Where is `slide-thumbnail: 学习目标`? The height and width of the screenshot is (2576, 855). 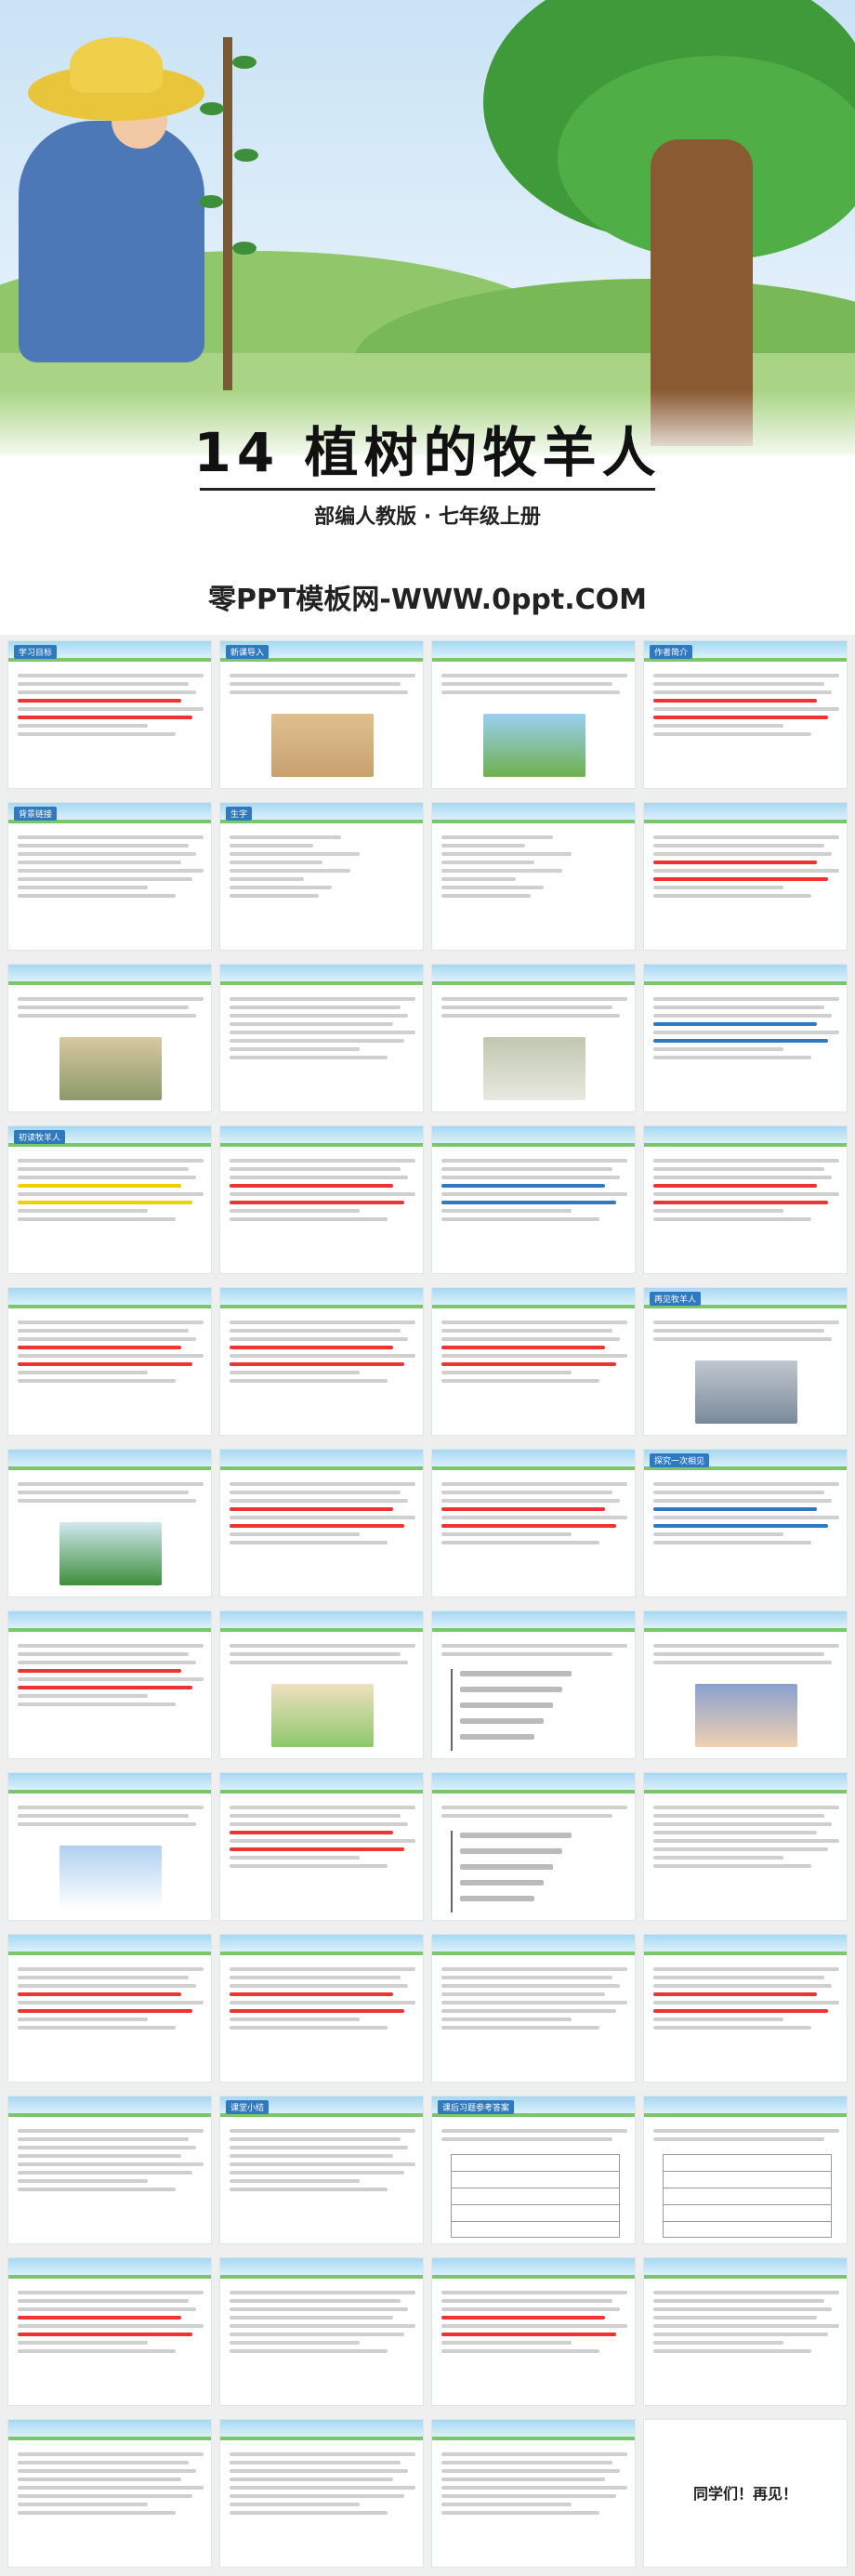 slide-thumbnail: 学习目标 is located at coordinates (109, 714).